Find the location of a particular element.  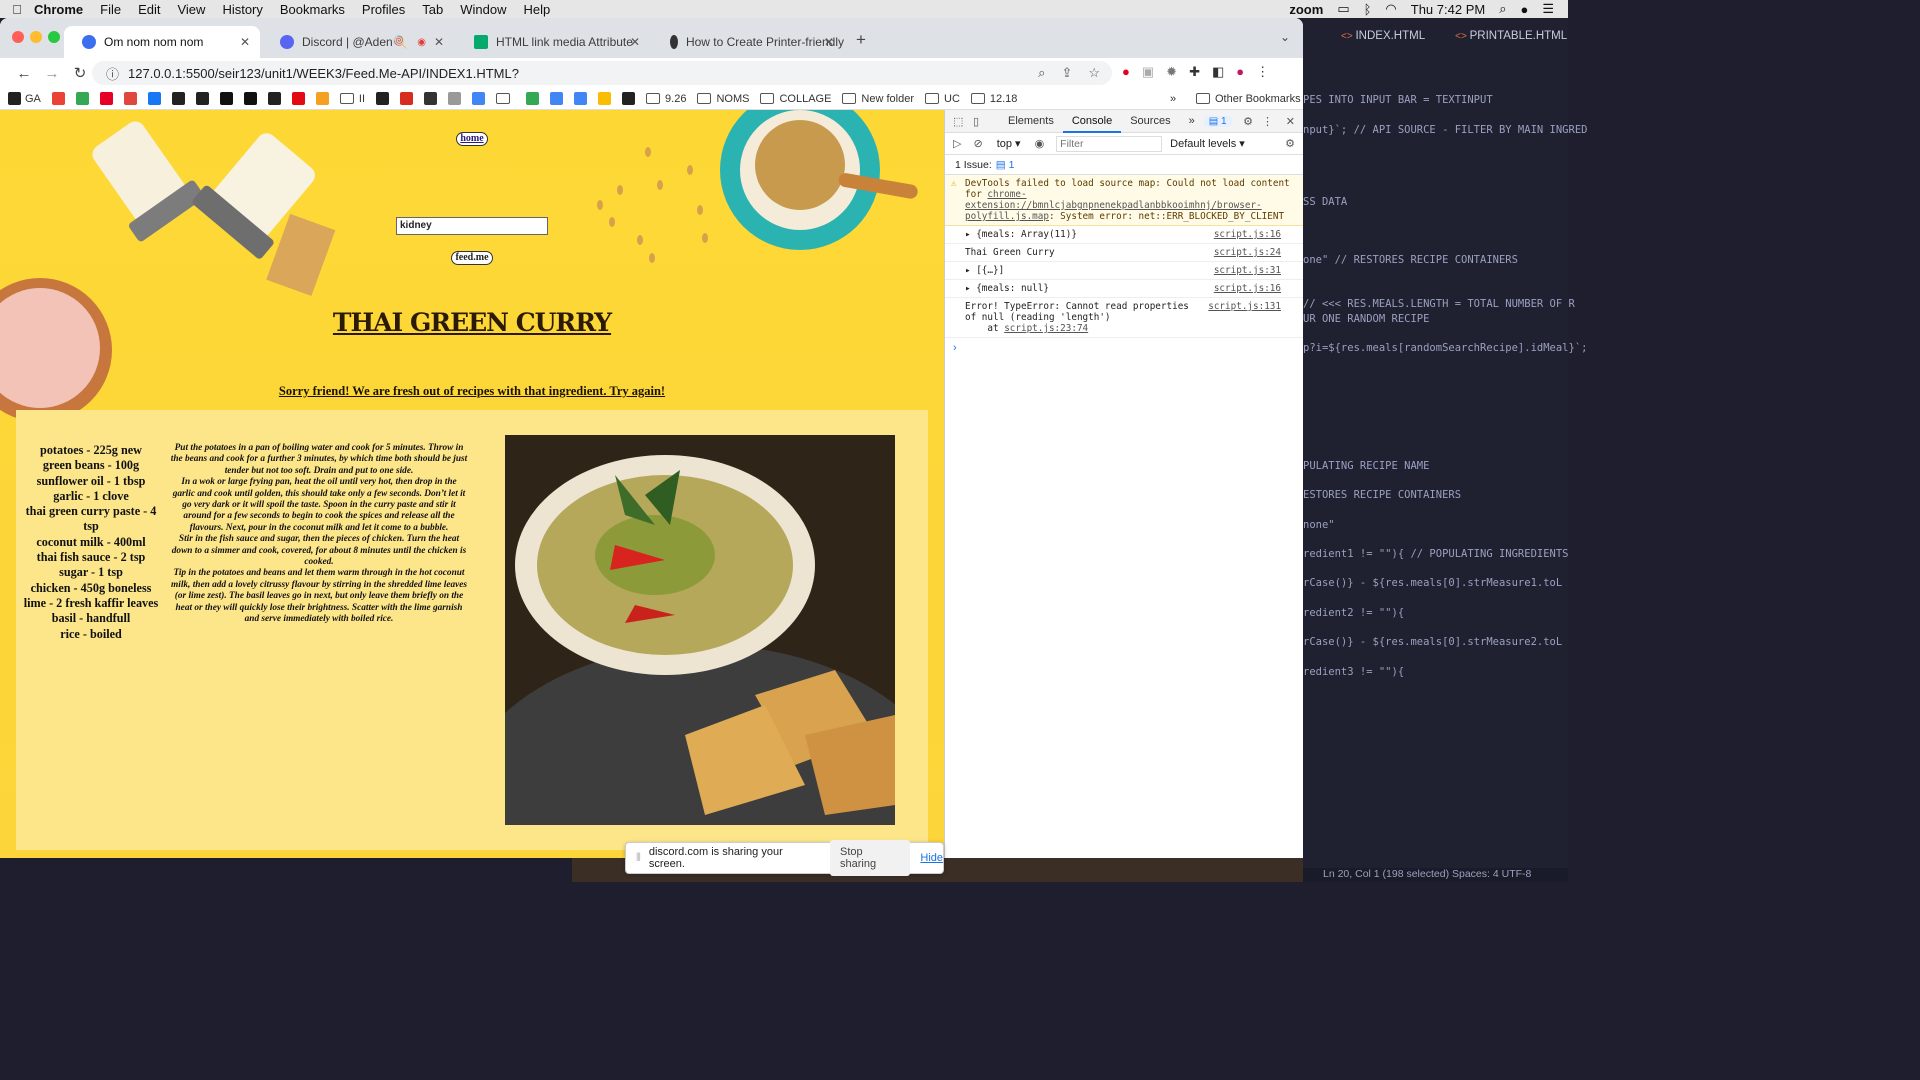

console-settings-icon: ⚙ is located at coordinates (1290, 143).